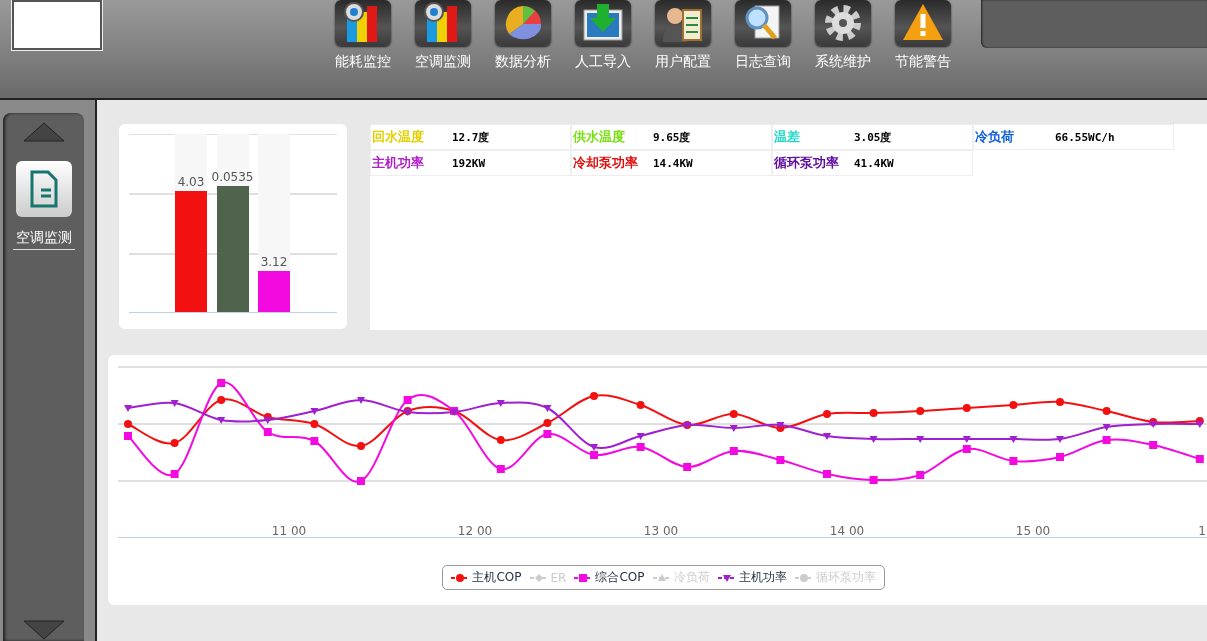 This screenshot has width=1207, height=641. What do you see at coordinates (603, 23) in the screenshot?
I see `monitor-download-icon` at bounding box center [603, 23].